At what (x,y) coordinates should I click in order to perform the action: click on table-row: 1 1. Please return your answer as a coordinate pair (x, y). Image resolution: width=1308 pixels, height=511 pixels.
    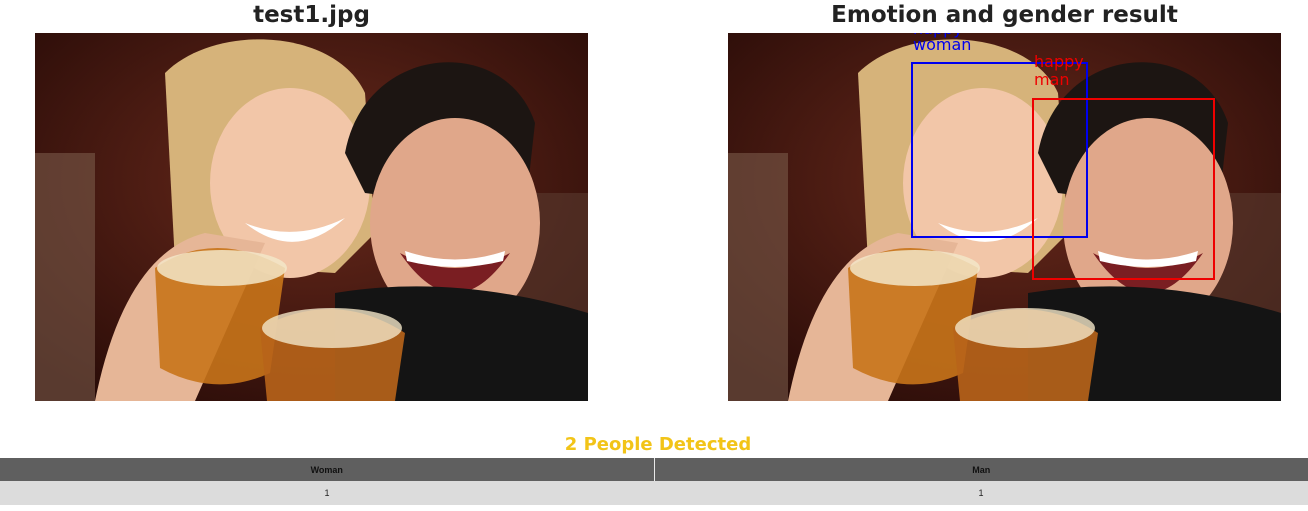
    Looking at the image, I should click on (654, 493).